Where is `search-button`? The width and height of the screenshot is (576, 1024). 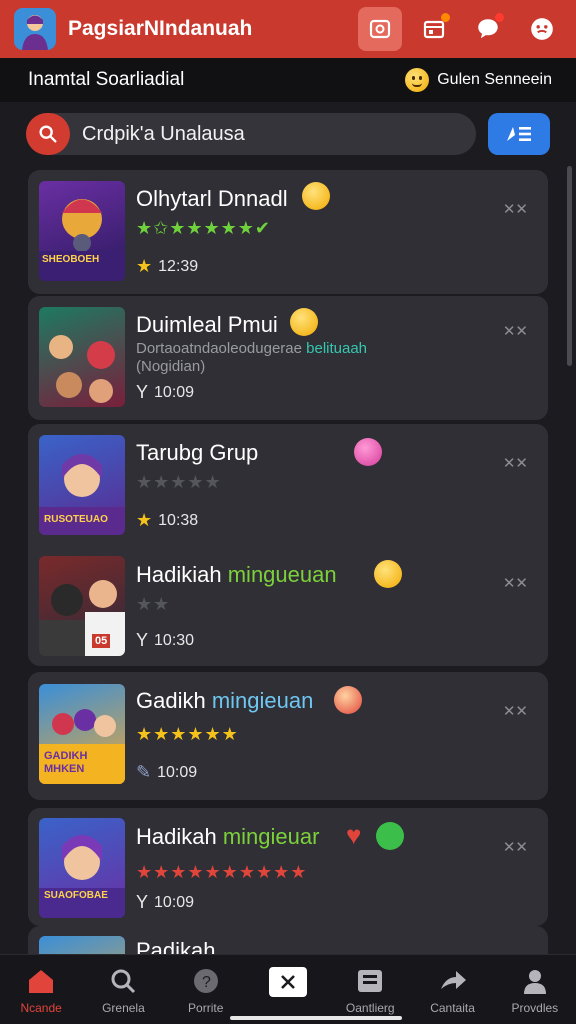
search-button is located at coordinates (48, 134).